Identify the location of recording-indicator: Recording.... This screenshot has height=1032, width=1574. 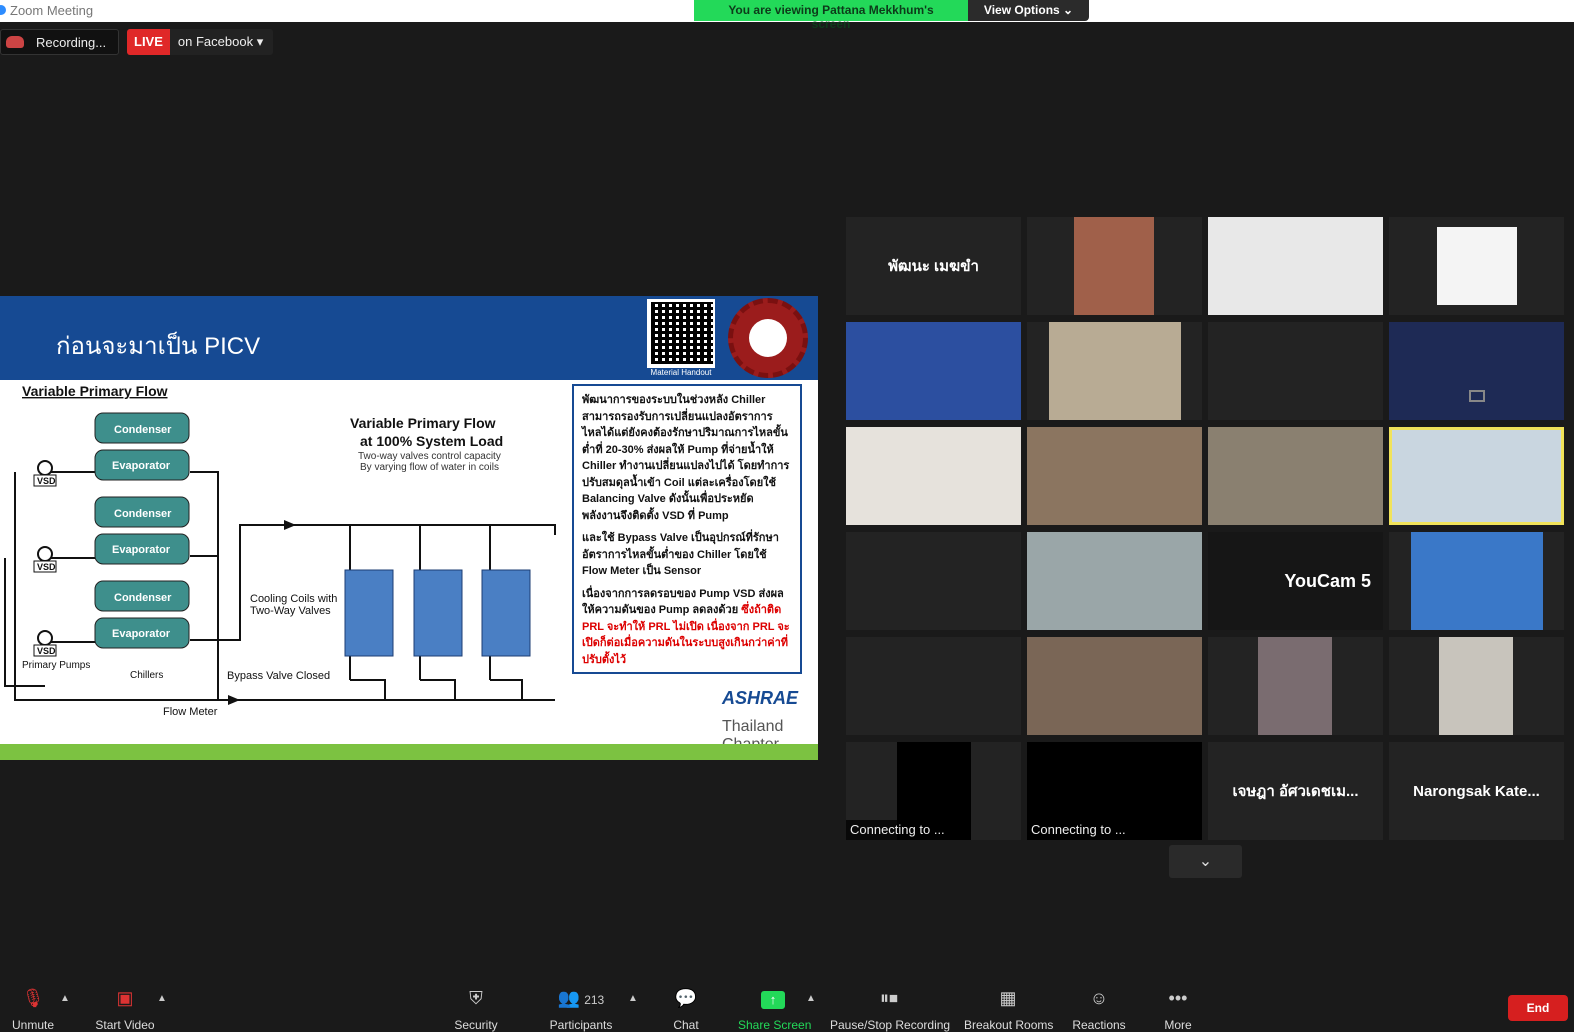
(59, 42).